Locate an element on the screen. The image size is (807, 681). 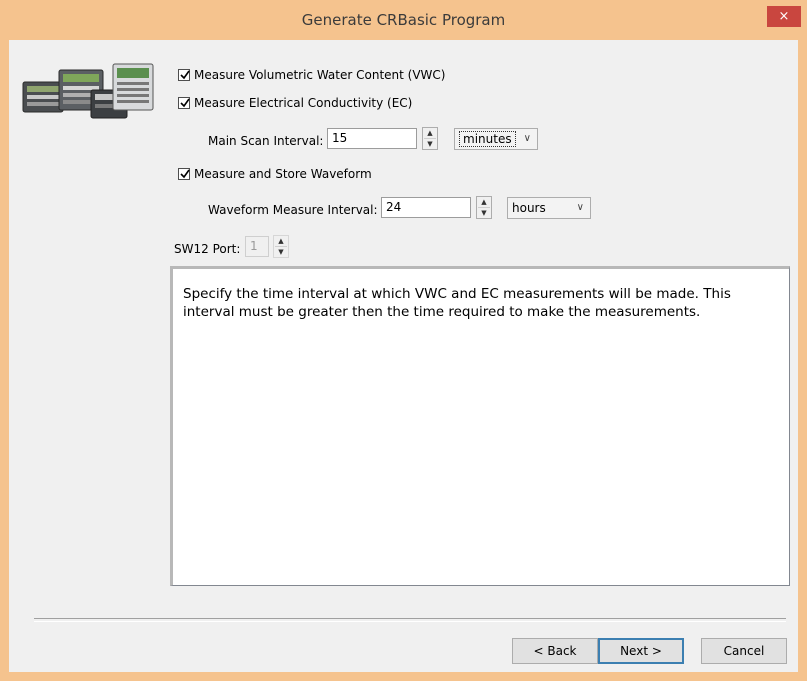
footer-separator is located at coordinates (410, 620).